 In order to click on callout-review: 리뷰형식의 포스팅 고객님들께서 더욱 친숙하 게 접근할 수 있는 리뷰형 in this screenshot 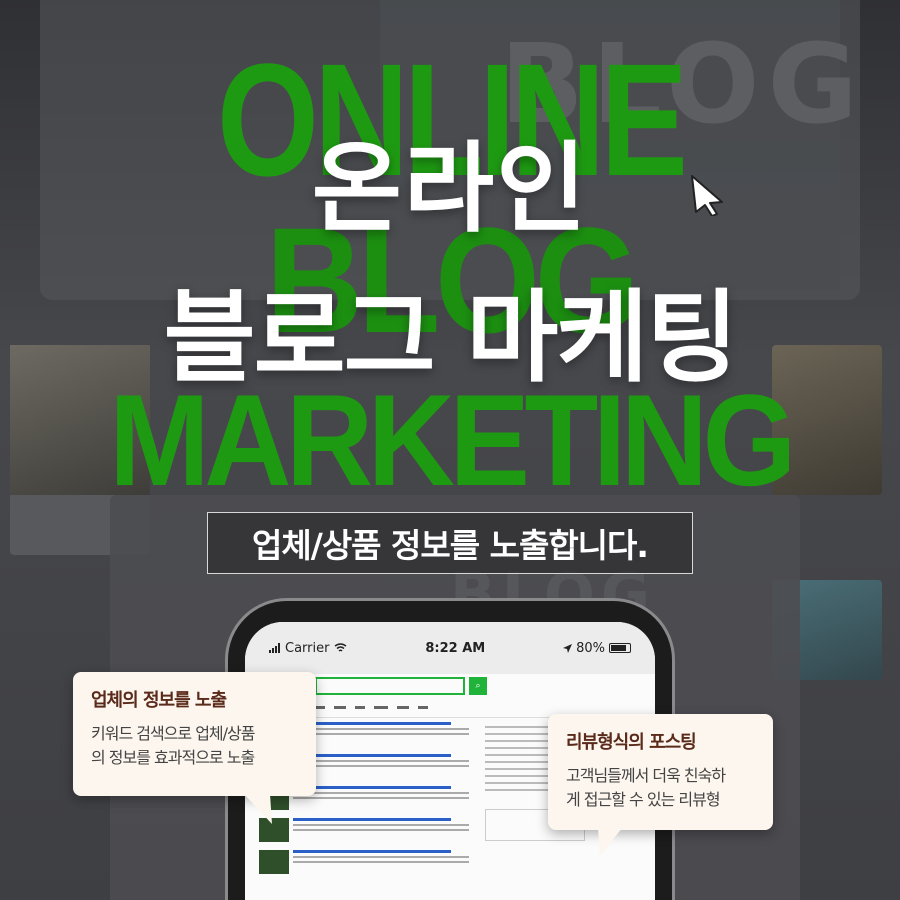, I will do `click(660, 785)`.